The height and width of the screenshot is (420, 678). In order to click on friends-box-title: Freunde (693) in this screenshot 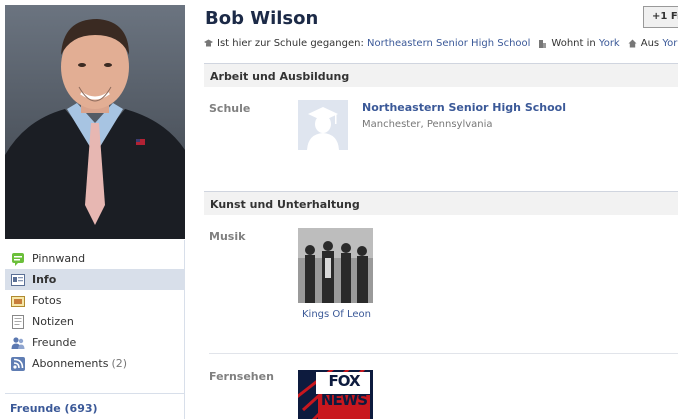, I will do `click(54, 408)`.